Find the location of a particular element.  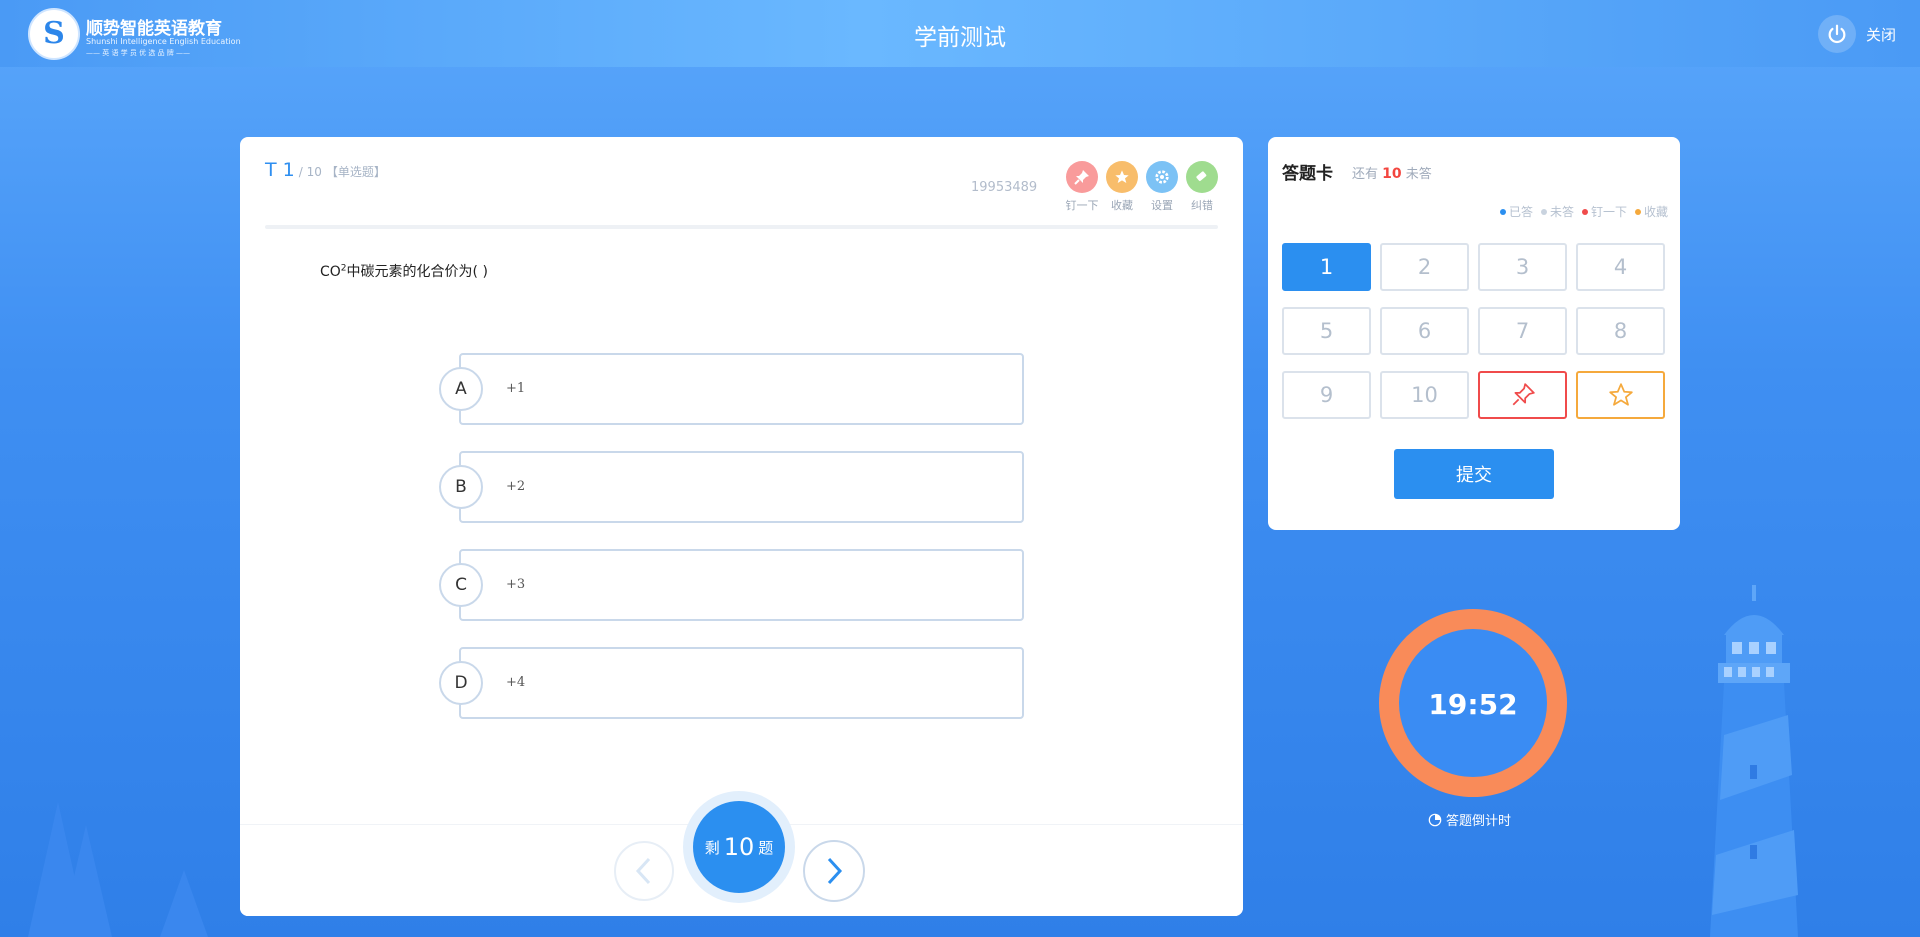

favorite-button: 收藏 is located at coordinates (1122, 187).